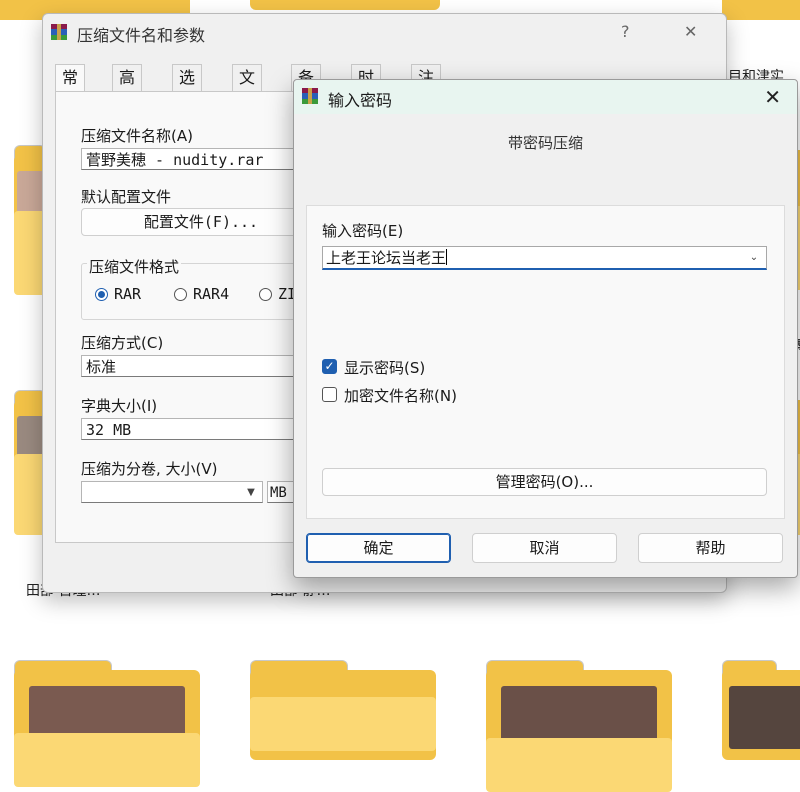 This screenshot has height=792, width=800. Describe the element at coordinates (211, 294) in the screenshot. I see `format-rar4-label: RAR4` at that location.